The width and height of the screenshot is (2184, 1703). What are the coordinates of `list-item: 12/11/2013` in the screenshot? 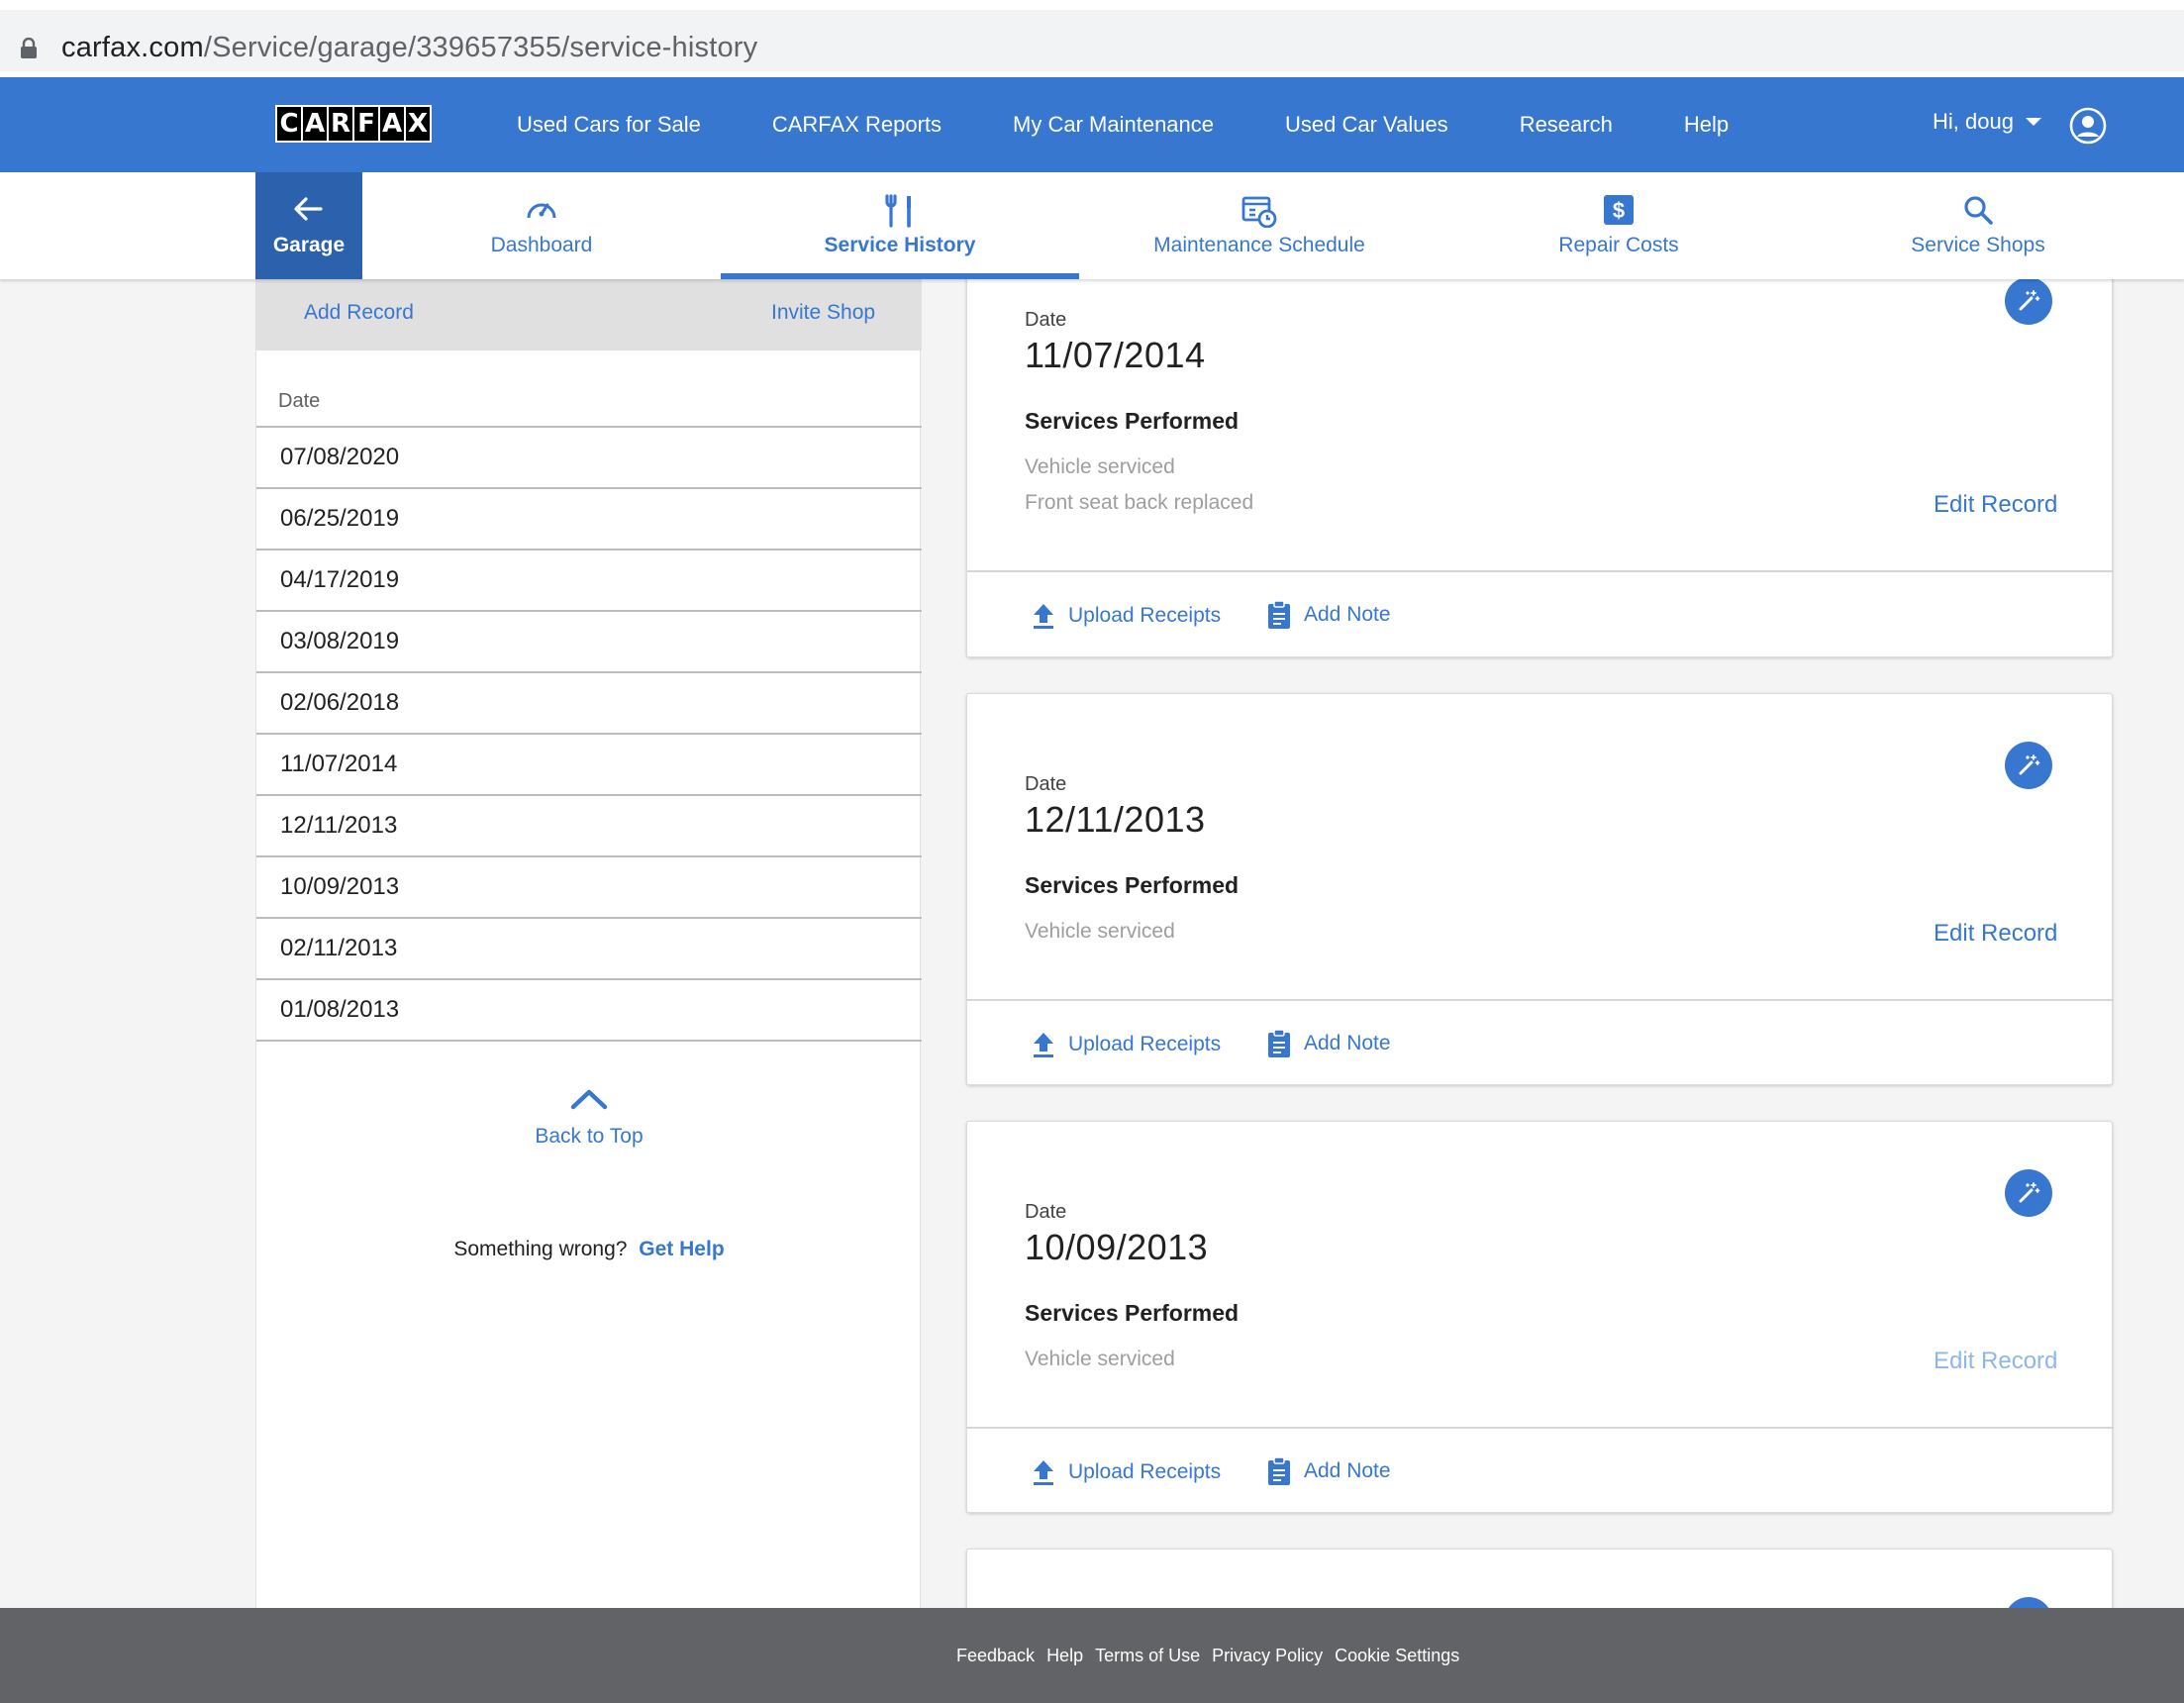 It's located at (589, 826).